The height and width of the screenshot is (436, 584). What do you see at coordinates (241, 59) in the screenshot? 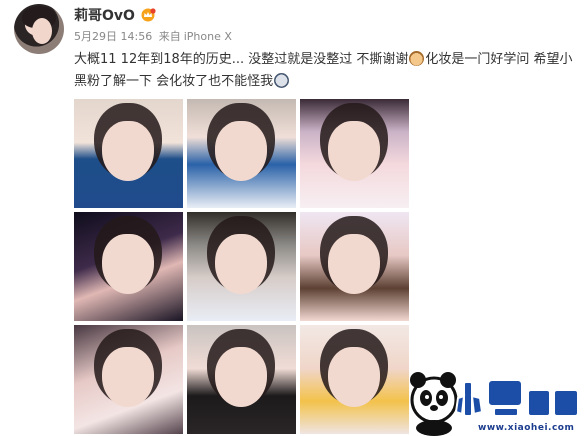
I see `post-text-part1: 大概11 12年到18年的历史... 没整过就是没整过 不撕谢谢` at bounding box center [241, 59].